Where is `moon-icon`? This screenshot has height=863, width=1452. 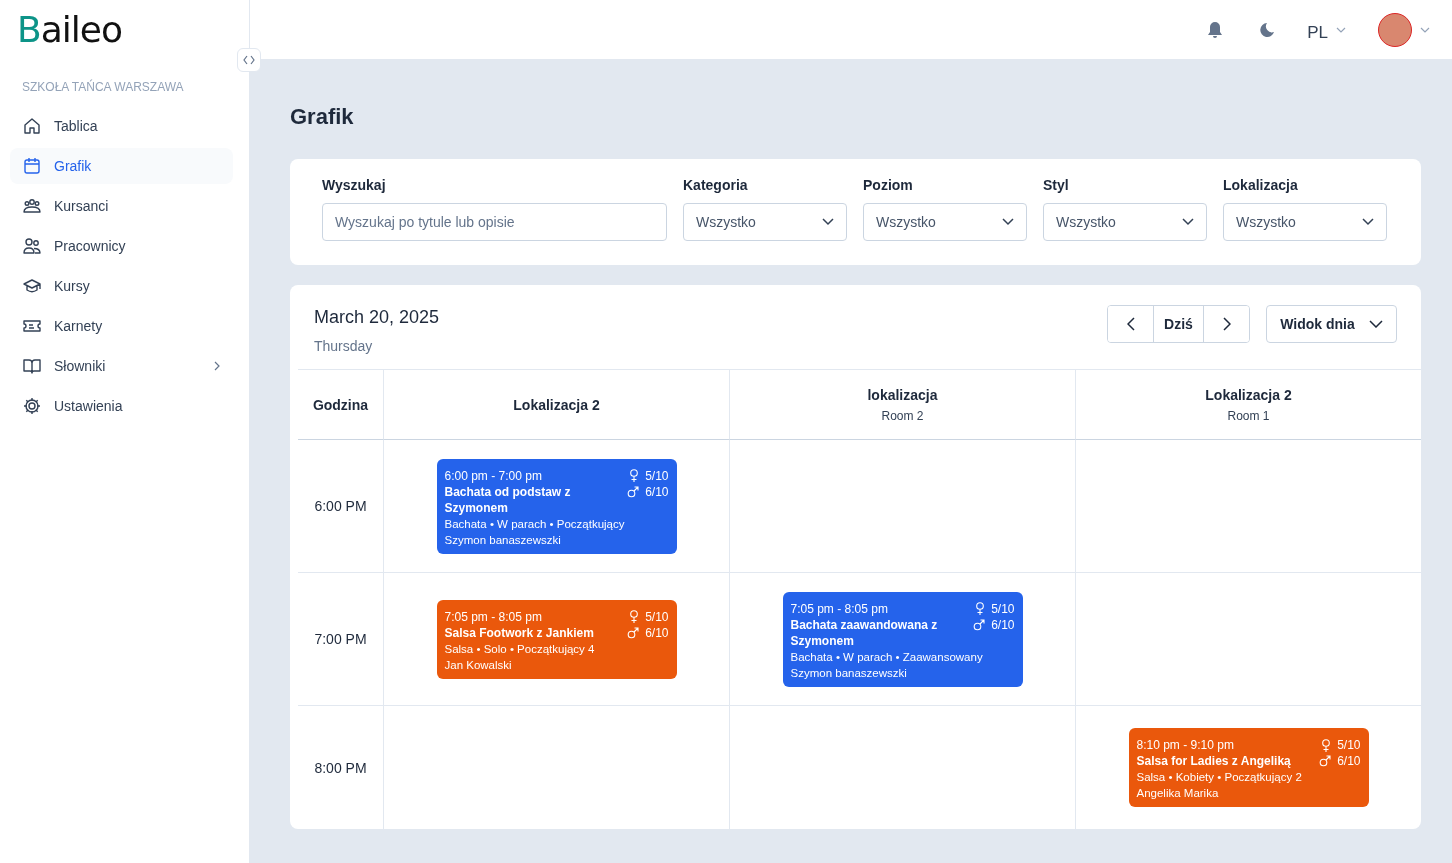 moon-icon is located at coordinates (1266, 29).